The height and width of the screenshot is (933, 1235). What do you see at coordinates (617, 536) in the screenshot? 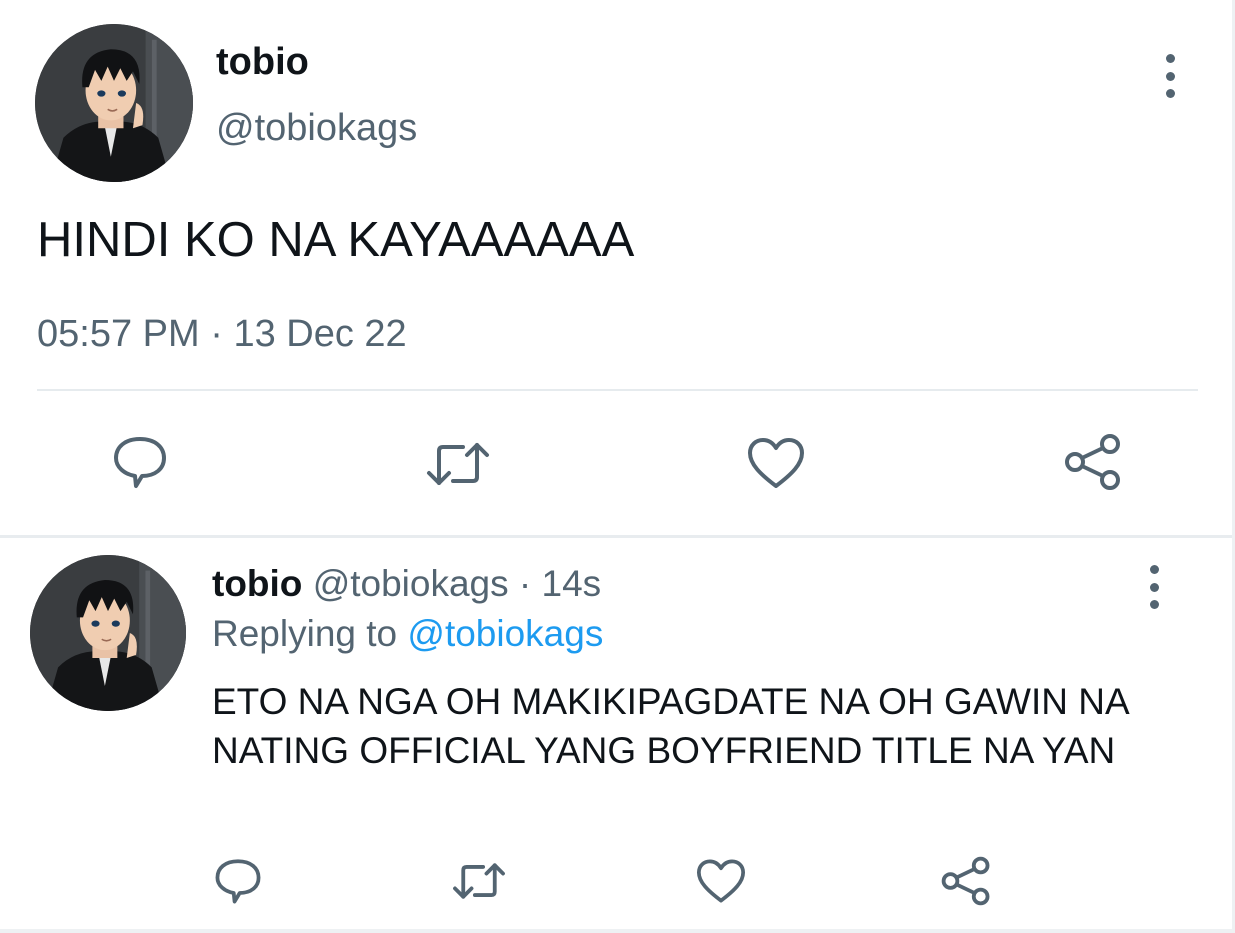
I see `tweet-divider` at bounding box center [617, 536].